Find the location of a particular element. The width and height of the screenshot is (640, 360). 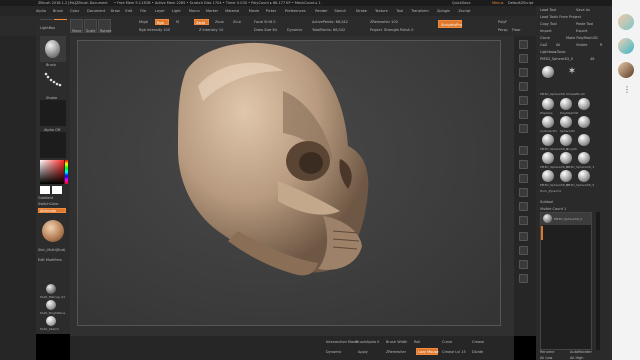

z-intensity-slider: Z Intensity 10 is located at coordinates (211, 30).